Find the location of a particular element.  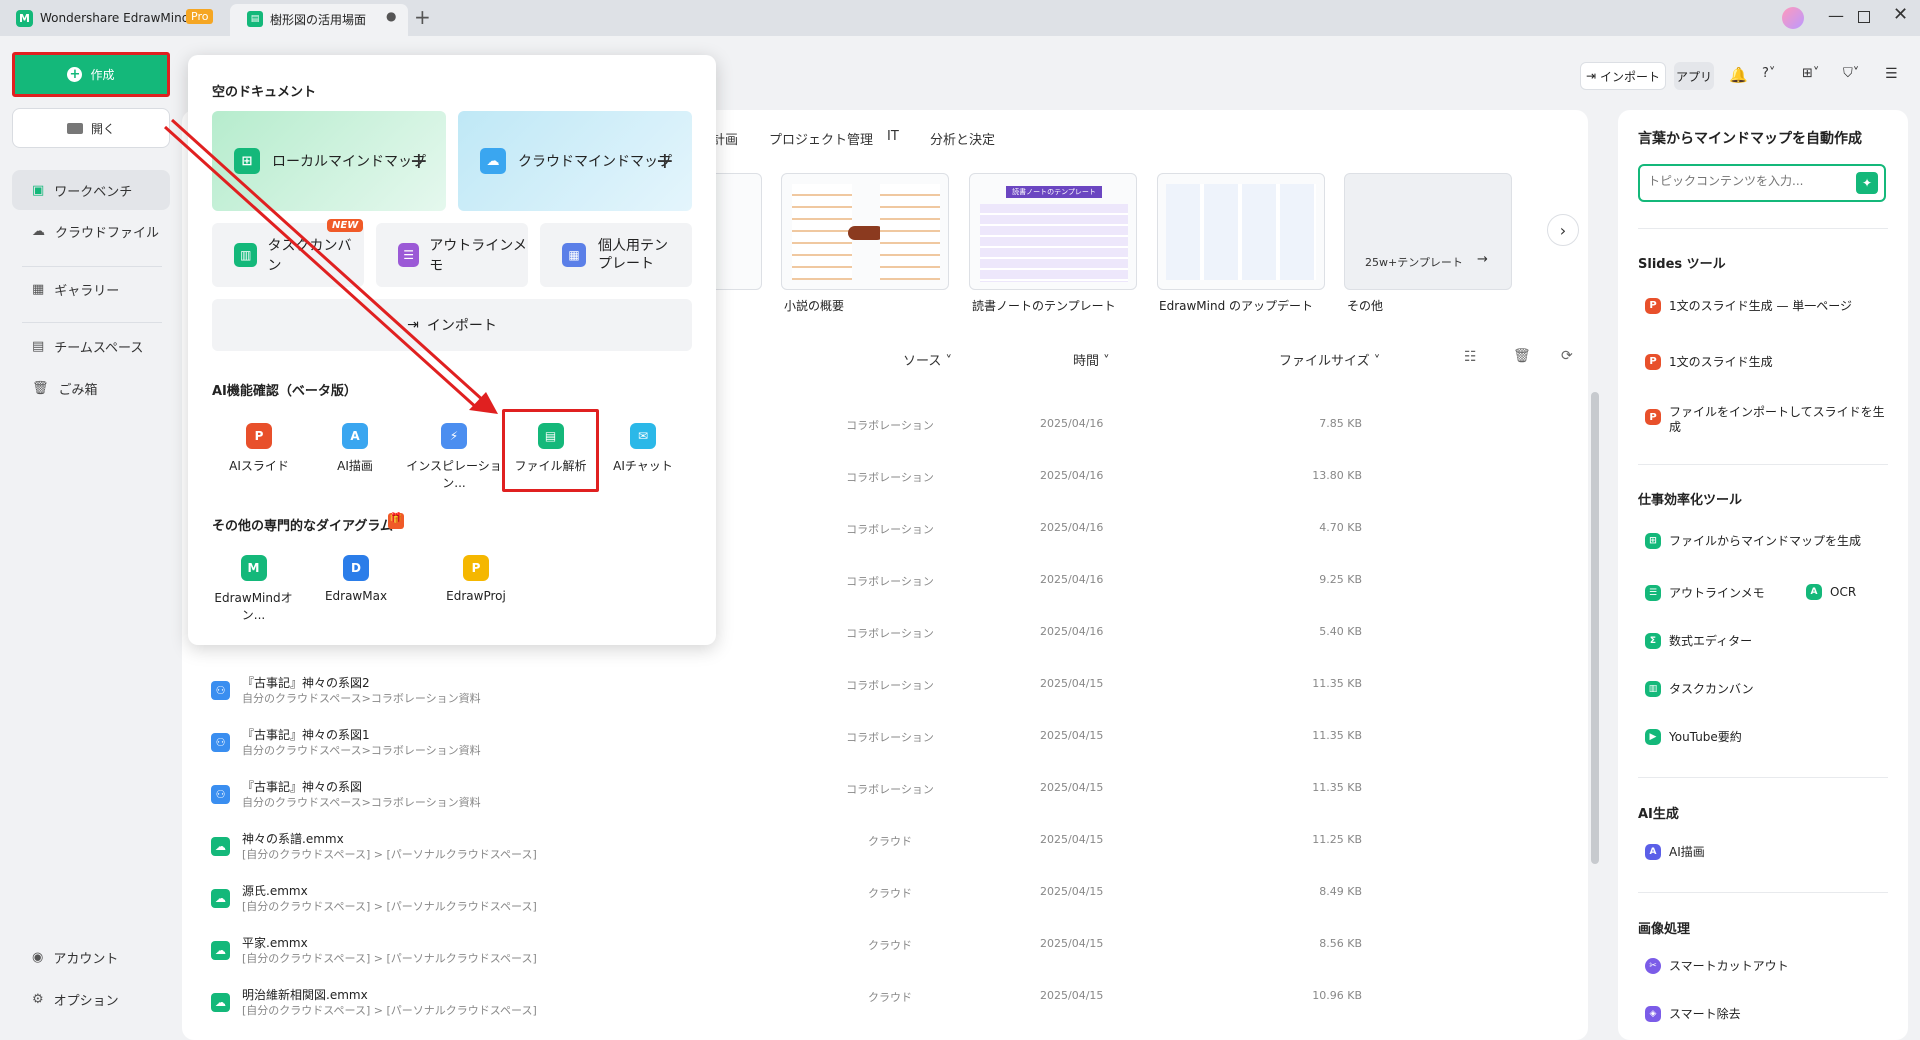

list-view-icon: ☷ is located at coordinates (1470, 357).